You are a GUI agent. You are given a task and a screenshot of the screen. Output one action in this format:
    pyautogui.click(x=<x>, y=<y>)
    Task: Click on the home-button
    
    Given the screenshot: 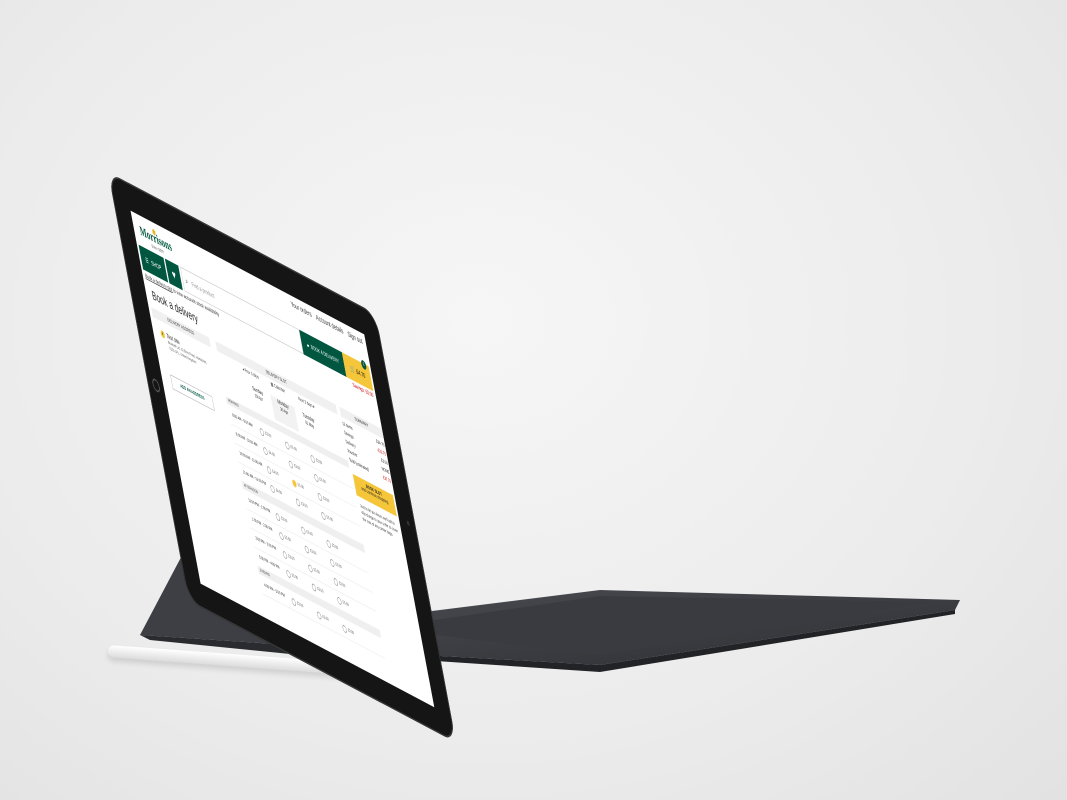 What is the action you would take?
    pyautogui.click(x=156, y=385)
    